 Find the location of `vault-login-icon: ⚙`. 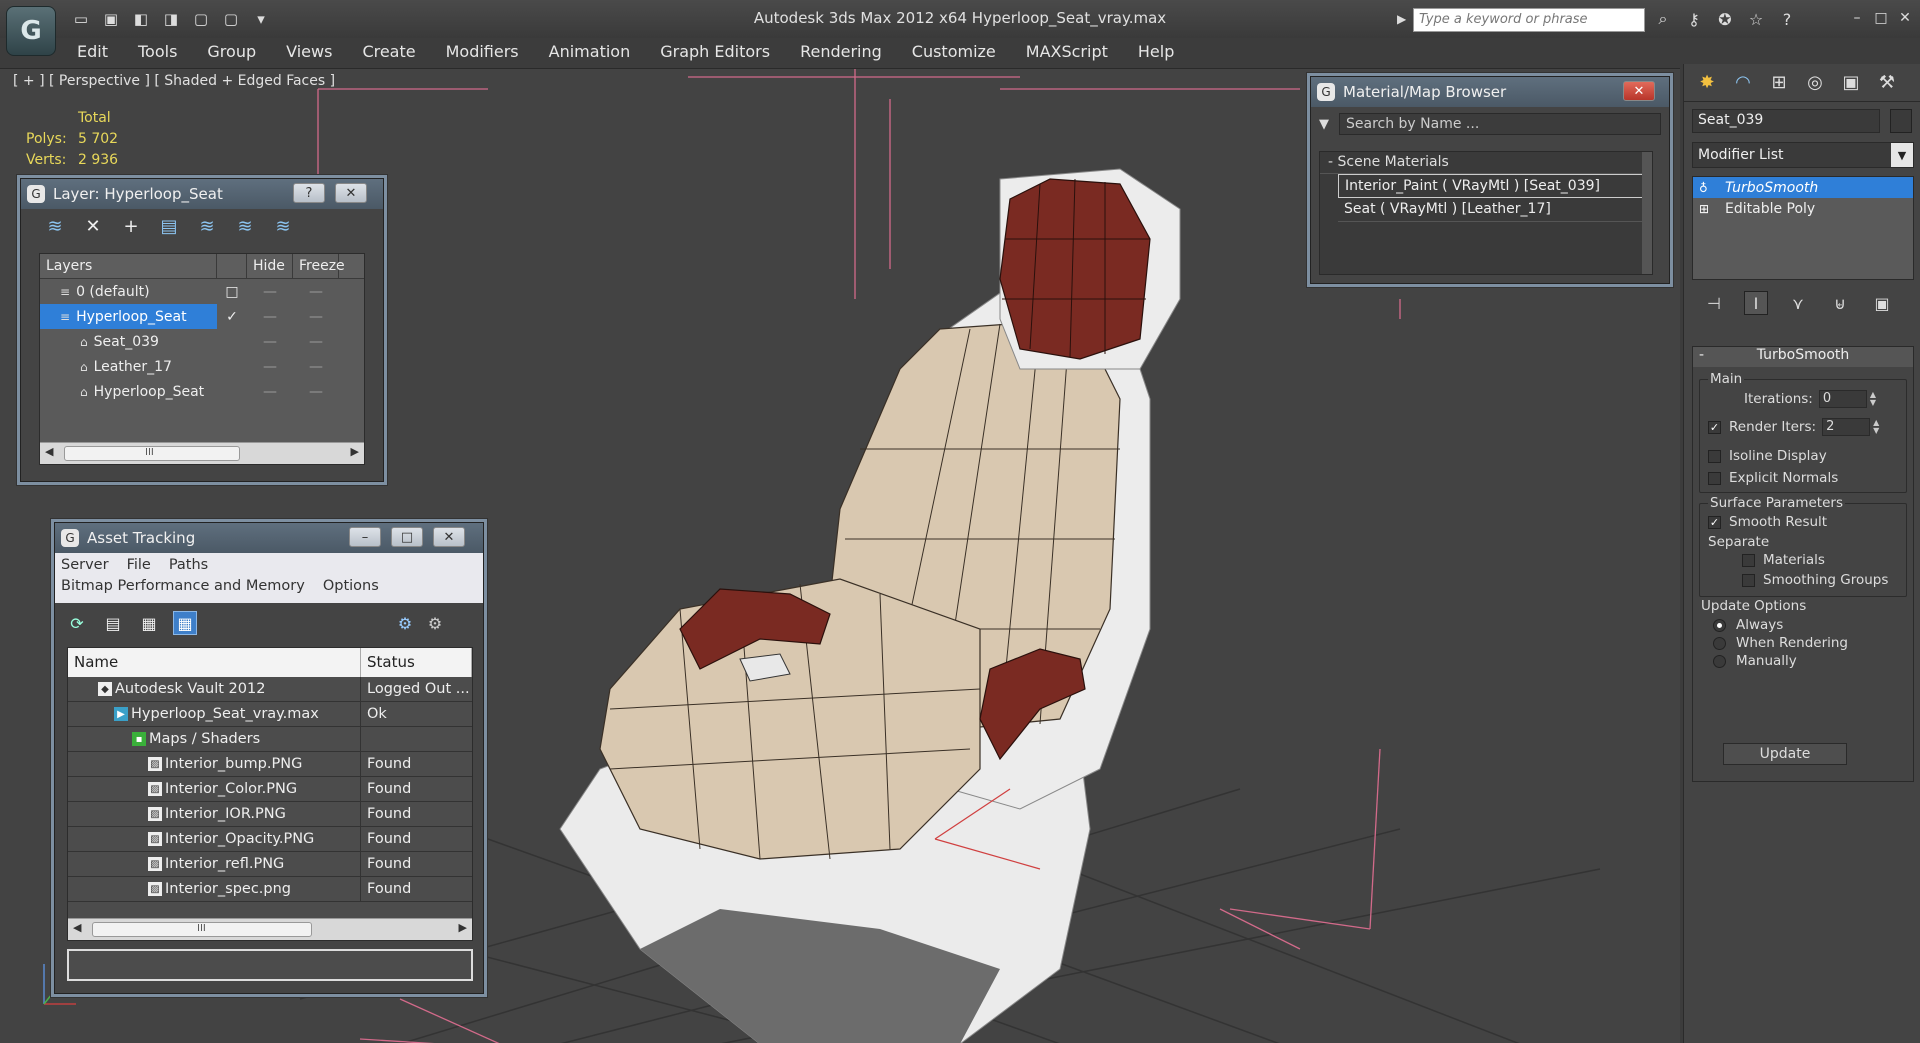

vault-login-icon: ⚙ is located at coordinates (405, 623).